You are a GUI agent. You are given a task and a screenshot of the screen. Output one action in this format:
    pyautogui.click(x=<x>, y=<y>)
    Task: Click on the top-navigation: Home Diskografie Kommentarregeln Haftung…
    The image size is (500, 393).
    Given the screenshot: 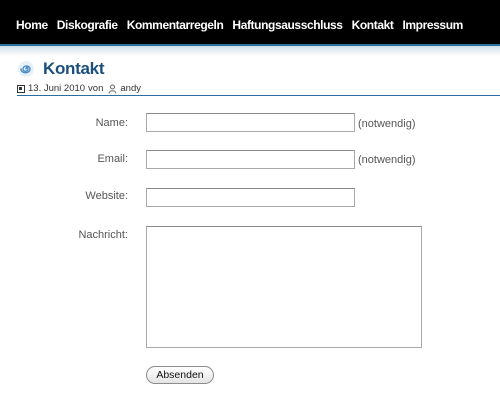 What is the action you would take?
    pyautogui.click(x=250, y=23)
    